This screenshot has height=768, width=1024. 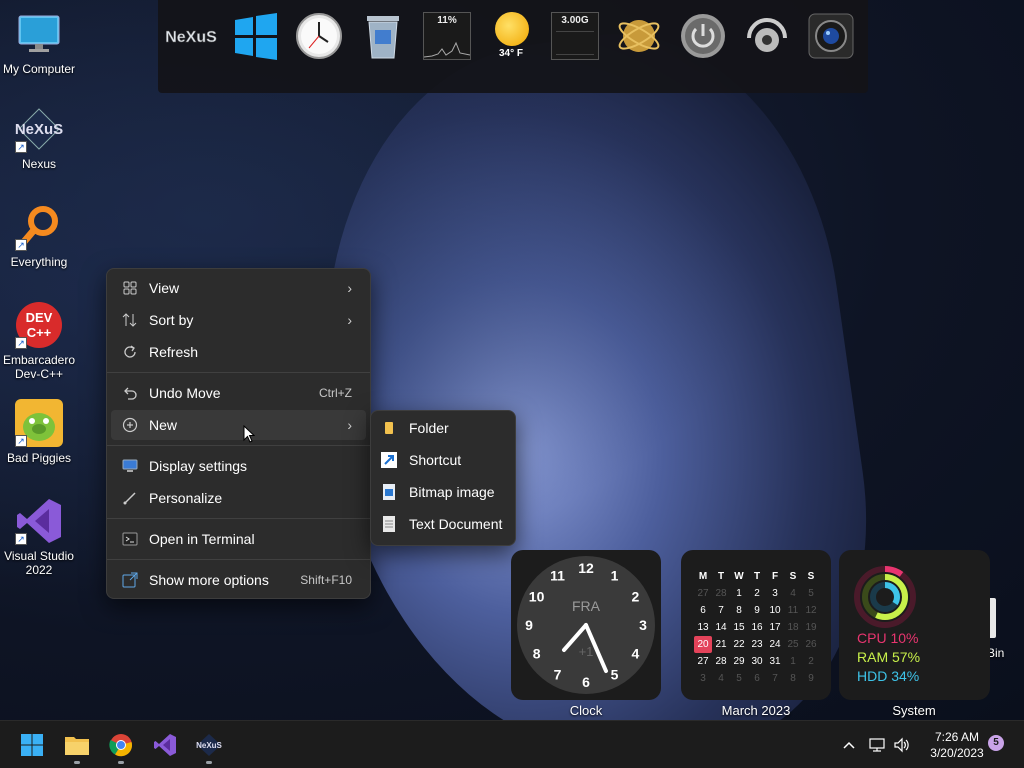 What do you see at coordinates (165, 745) in the screenshot?
I see `visualstudio-icon` at bounding box center [165, 745].